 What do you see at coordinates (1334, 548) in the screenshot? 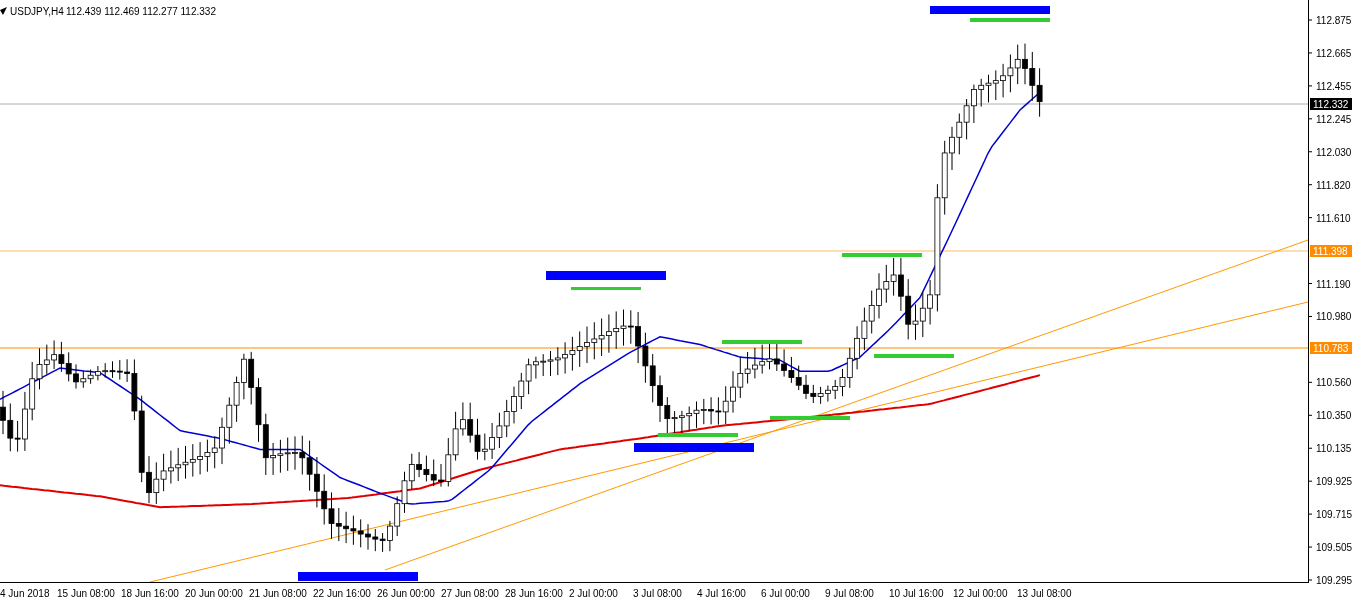
I see `price-label: 109.505` at bounding box center [1334, 548].